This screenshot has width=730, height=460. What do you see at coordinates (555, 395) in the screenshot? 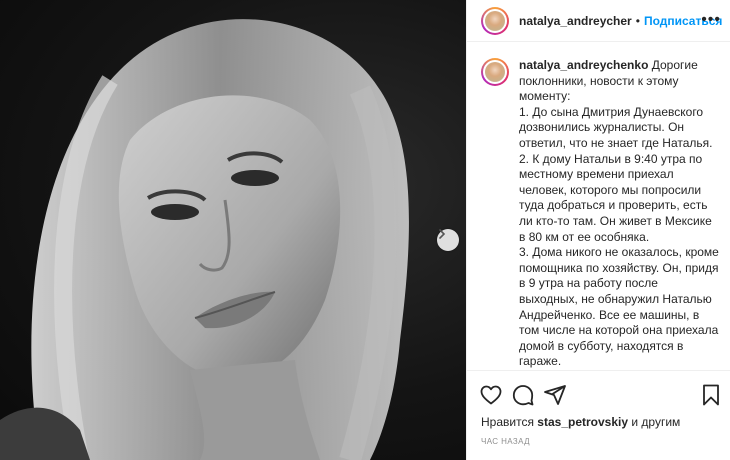
I see `share-icon` at bounding box center [555, 395].